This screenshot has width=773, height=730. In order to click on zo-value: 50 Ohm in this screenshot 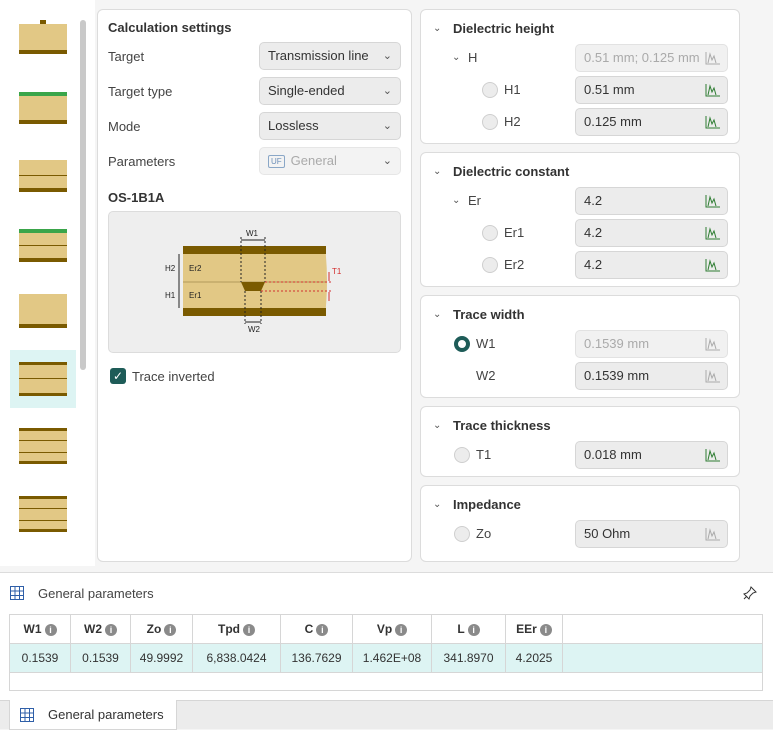, I will do `click(607, 533)`.